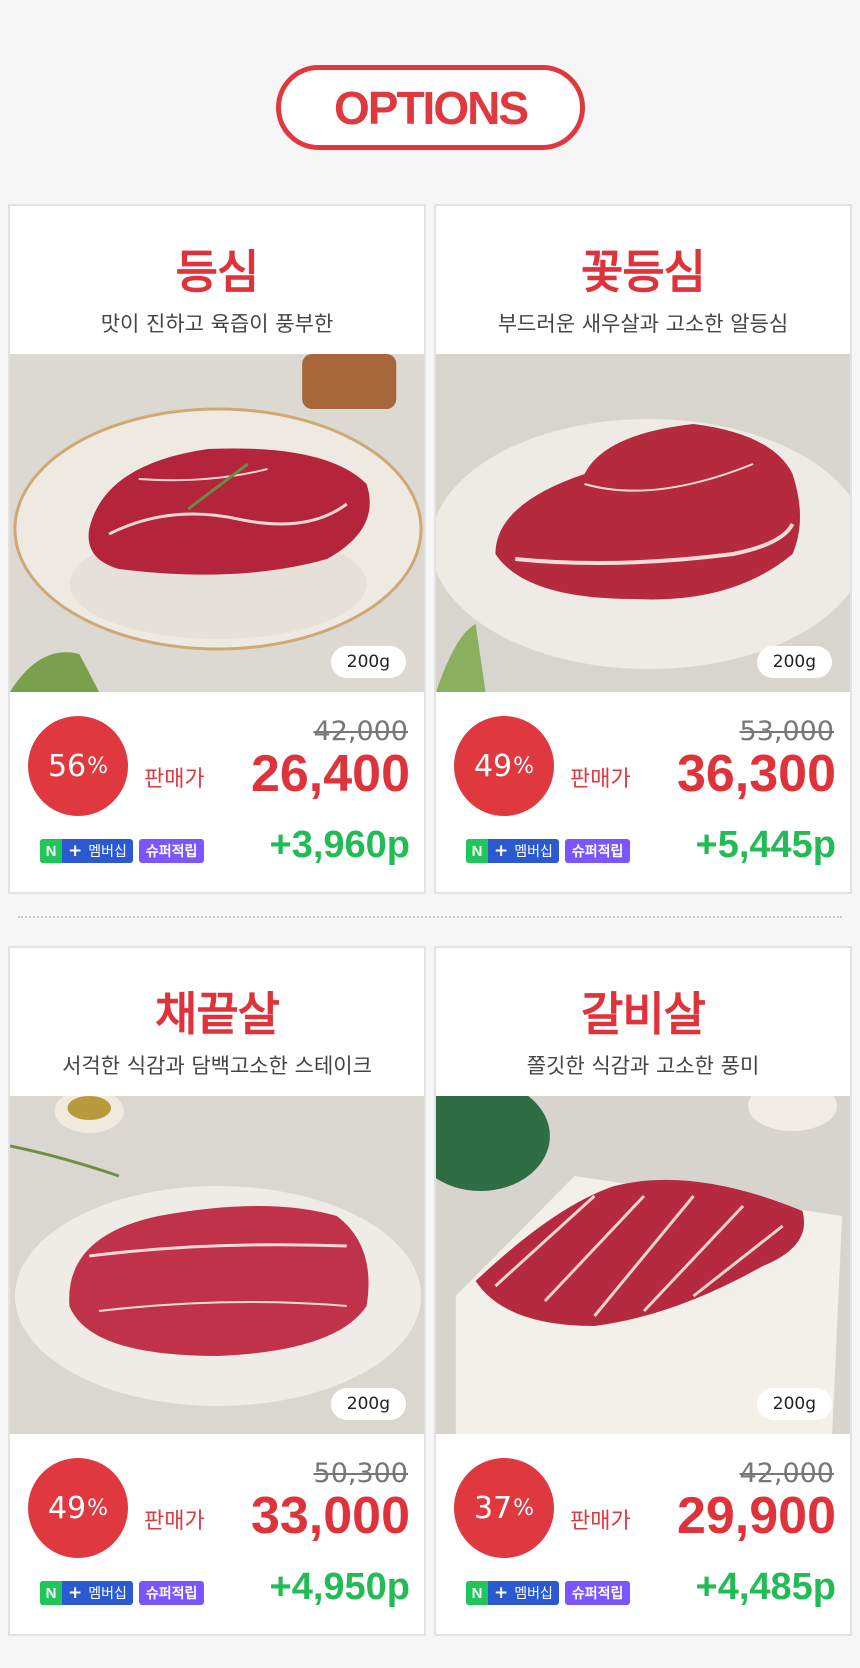  Describe the element at coordinates (643, 1066) in the screenshot. I see `product-description: 쫄깃한 식감과 고소한 풍미` at that location.